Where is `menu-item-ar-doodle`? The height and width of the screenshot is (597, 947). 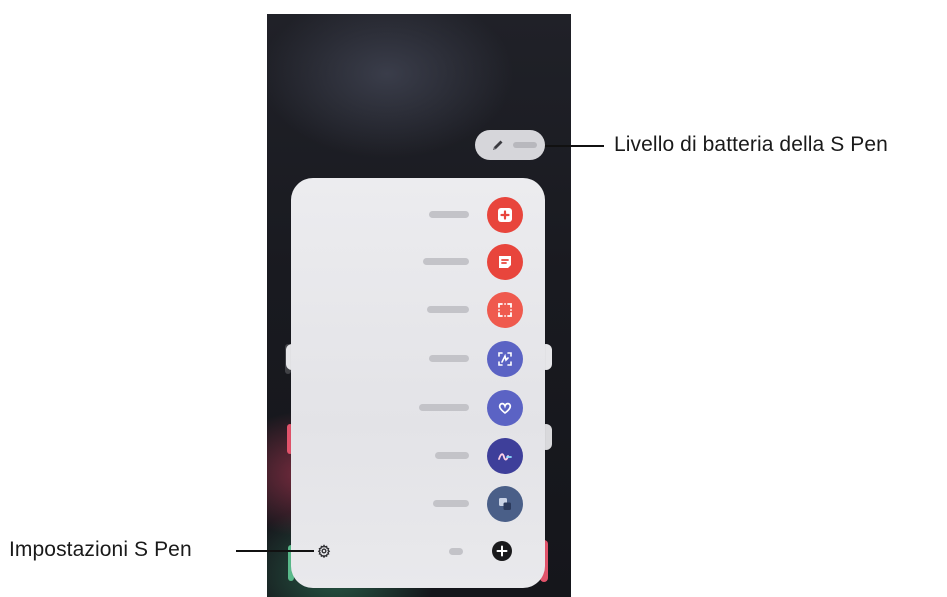
menu-item-ar-doodle is located at coordinates (418, 456).